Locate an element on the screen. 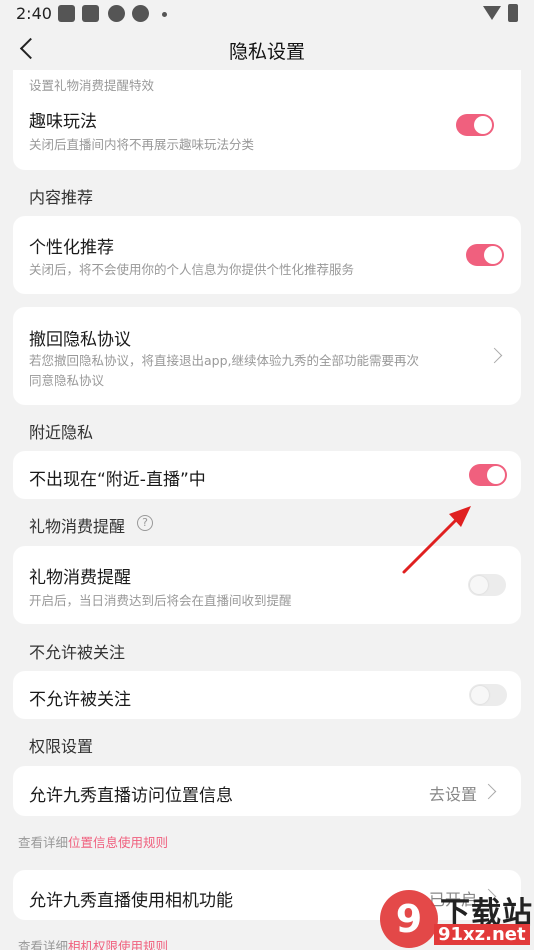  section-gift-reminder: 礼物消费提醒 is located at coordinates (77, 526).